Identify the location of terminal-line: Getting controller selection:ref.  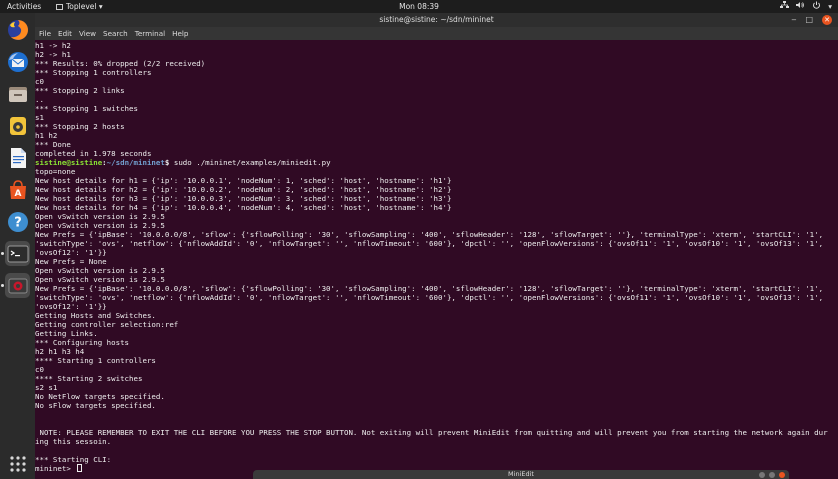
(107, 324).